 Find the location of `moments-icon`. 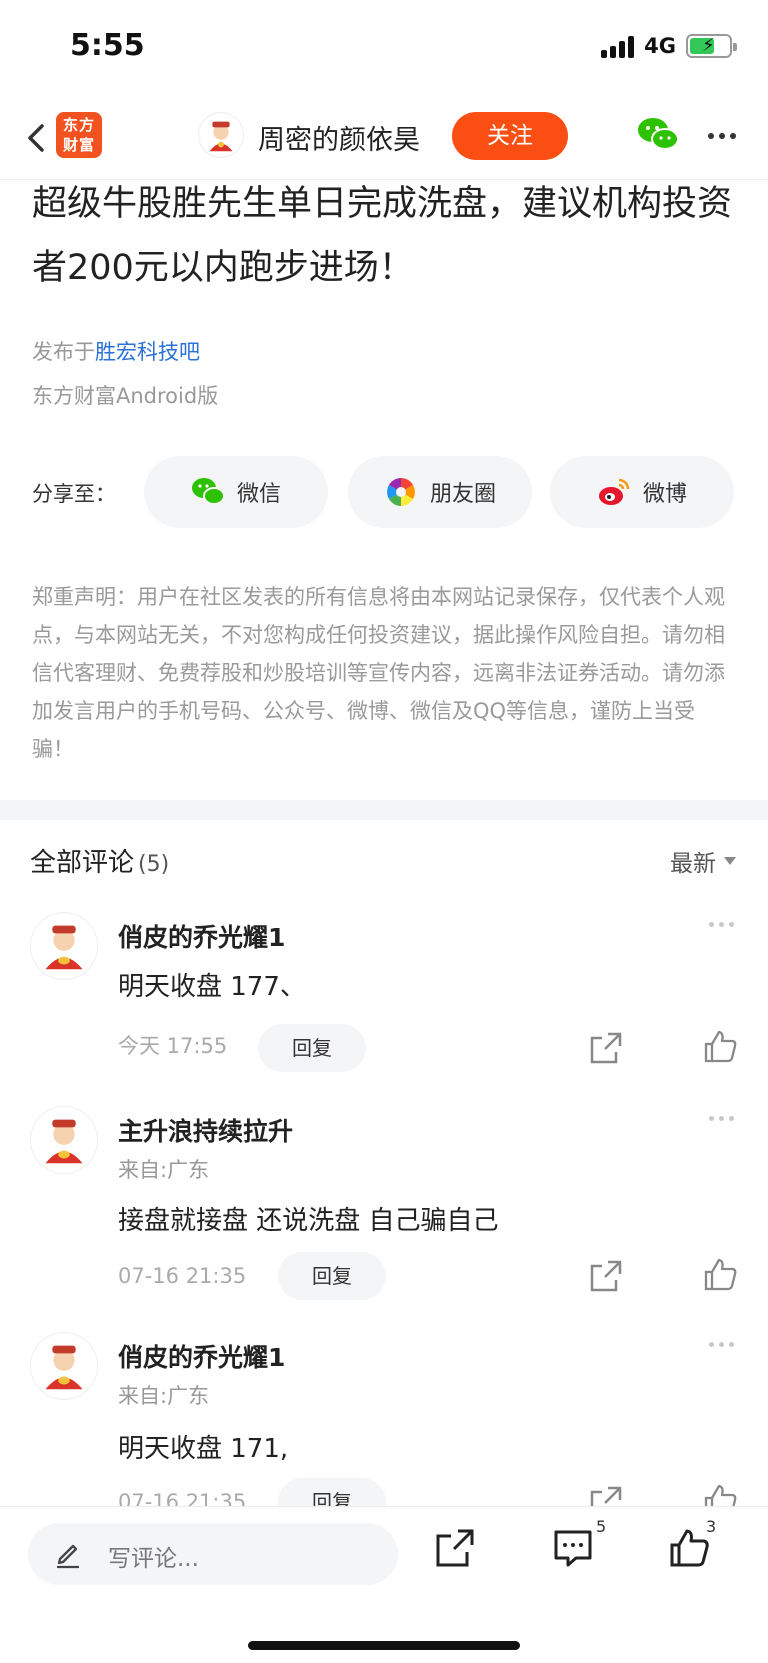

moments-icon is located at coordinates (401, 492).